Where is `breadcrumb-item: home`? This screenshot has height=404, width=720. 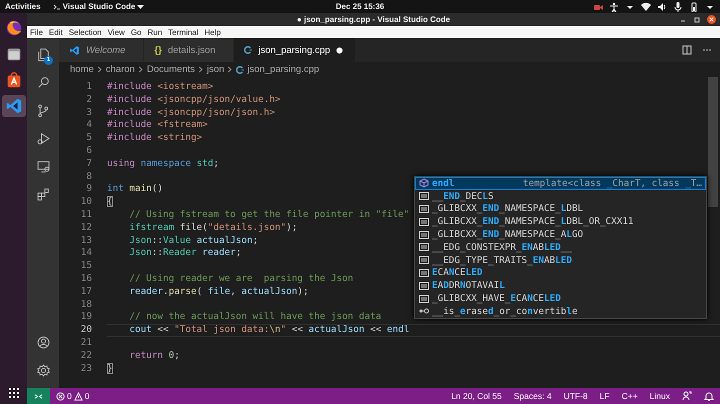
breadcrumb-item: home is located at coordinates (82, 69).